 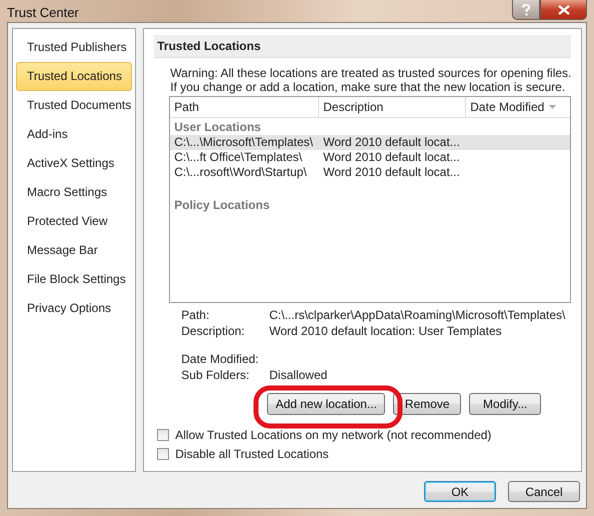 I want to click on checkbox-label: Disable all Trusted Locations, so click(x=252, y=453).